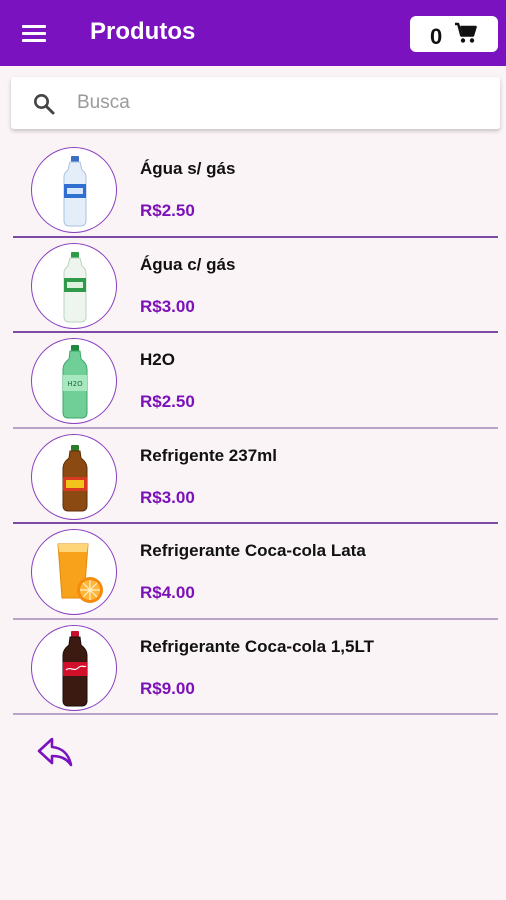  I want to click on search-bar, so click(255, 103).